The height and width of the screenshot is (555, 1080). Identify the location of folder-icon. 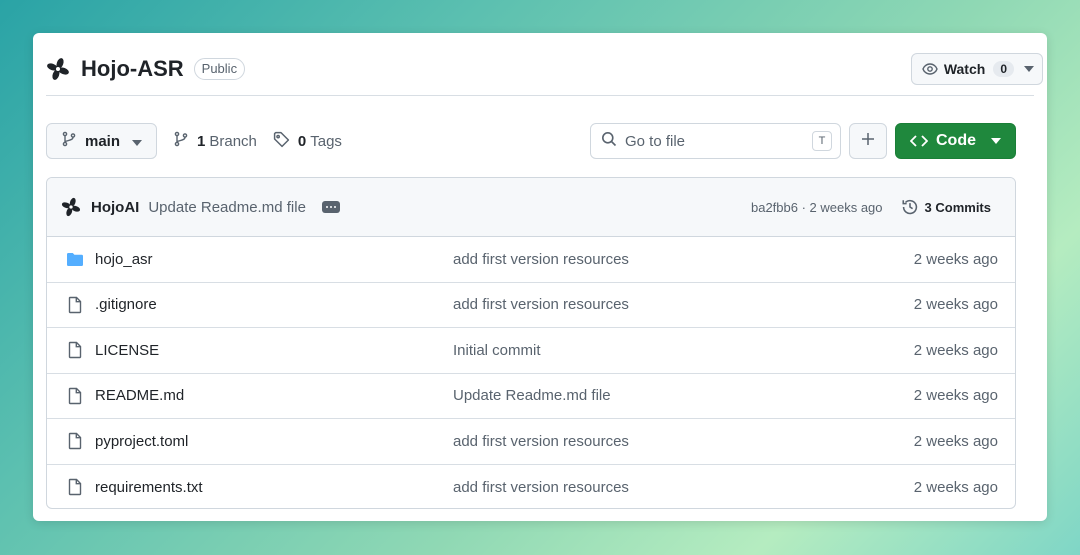
(75, 259).